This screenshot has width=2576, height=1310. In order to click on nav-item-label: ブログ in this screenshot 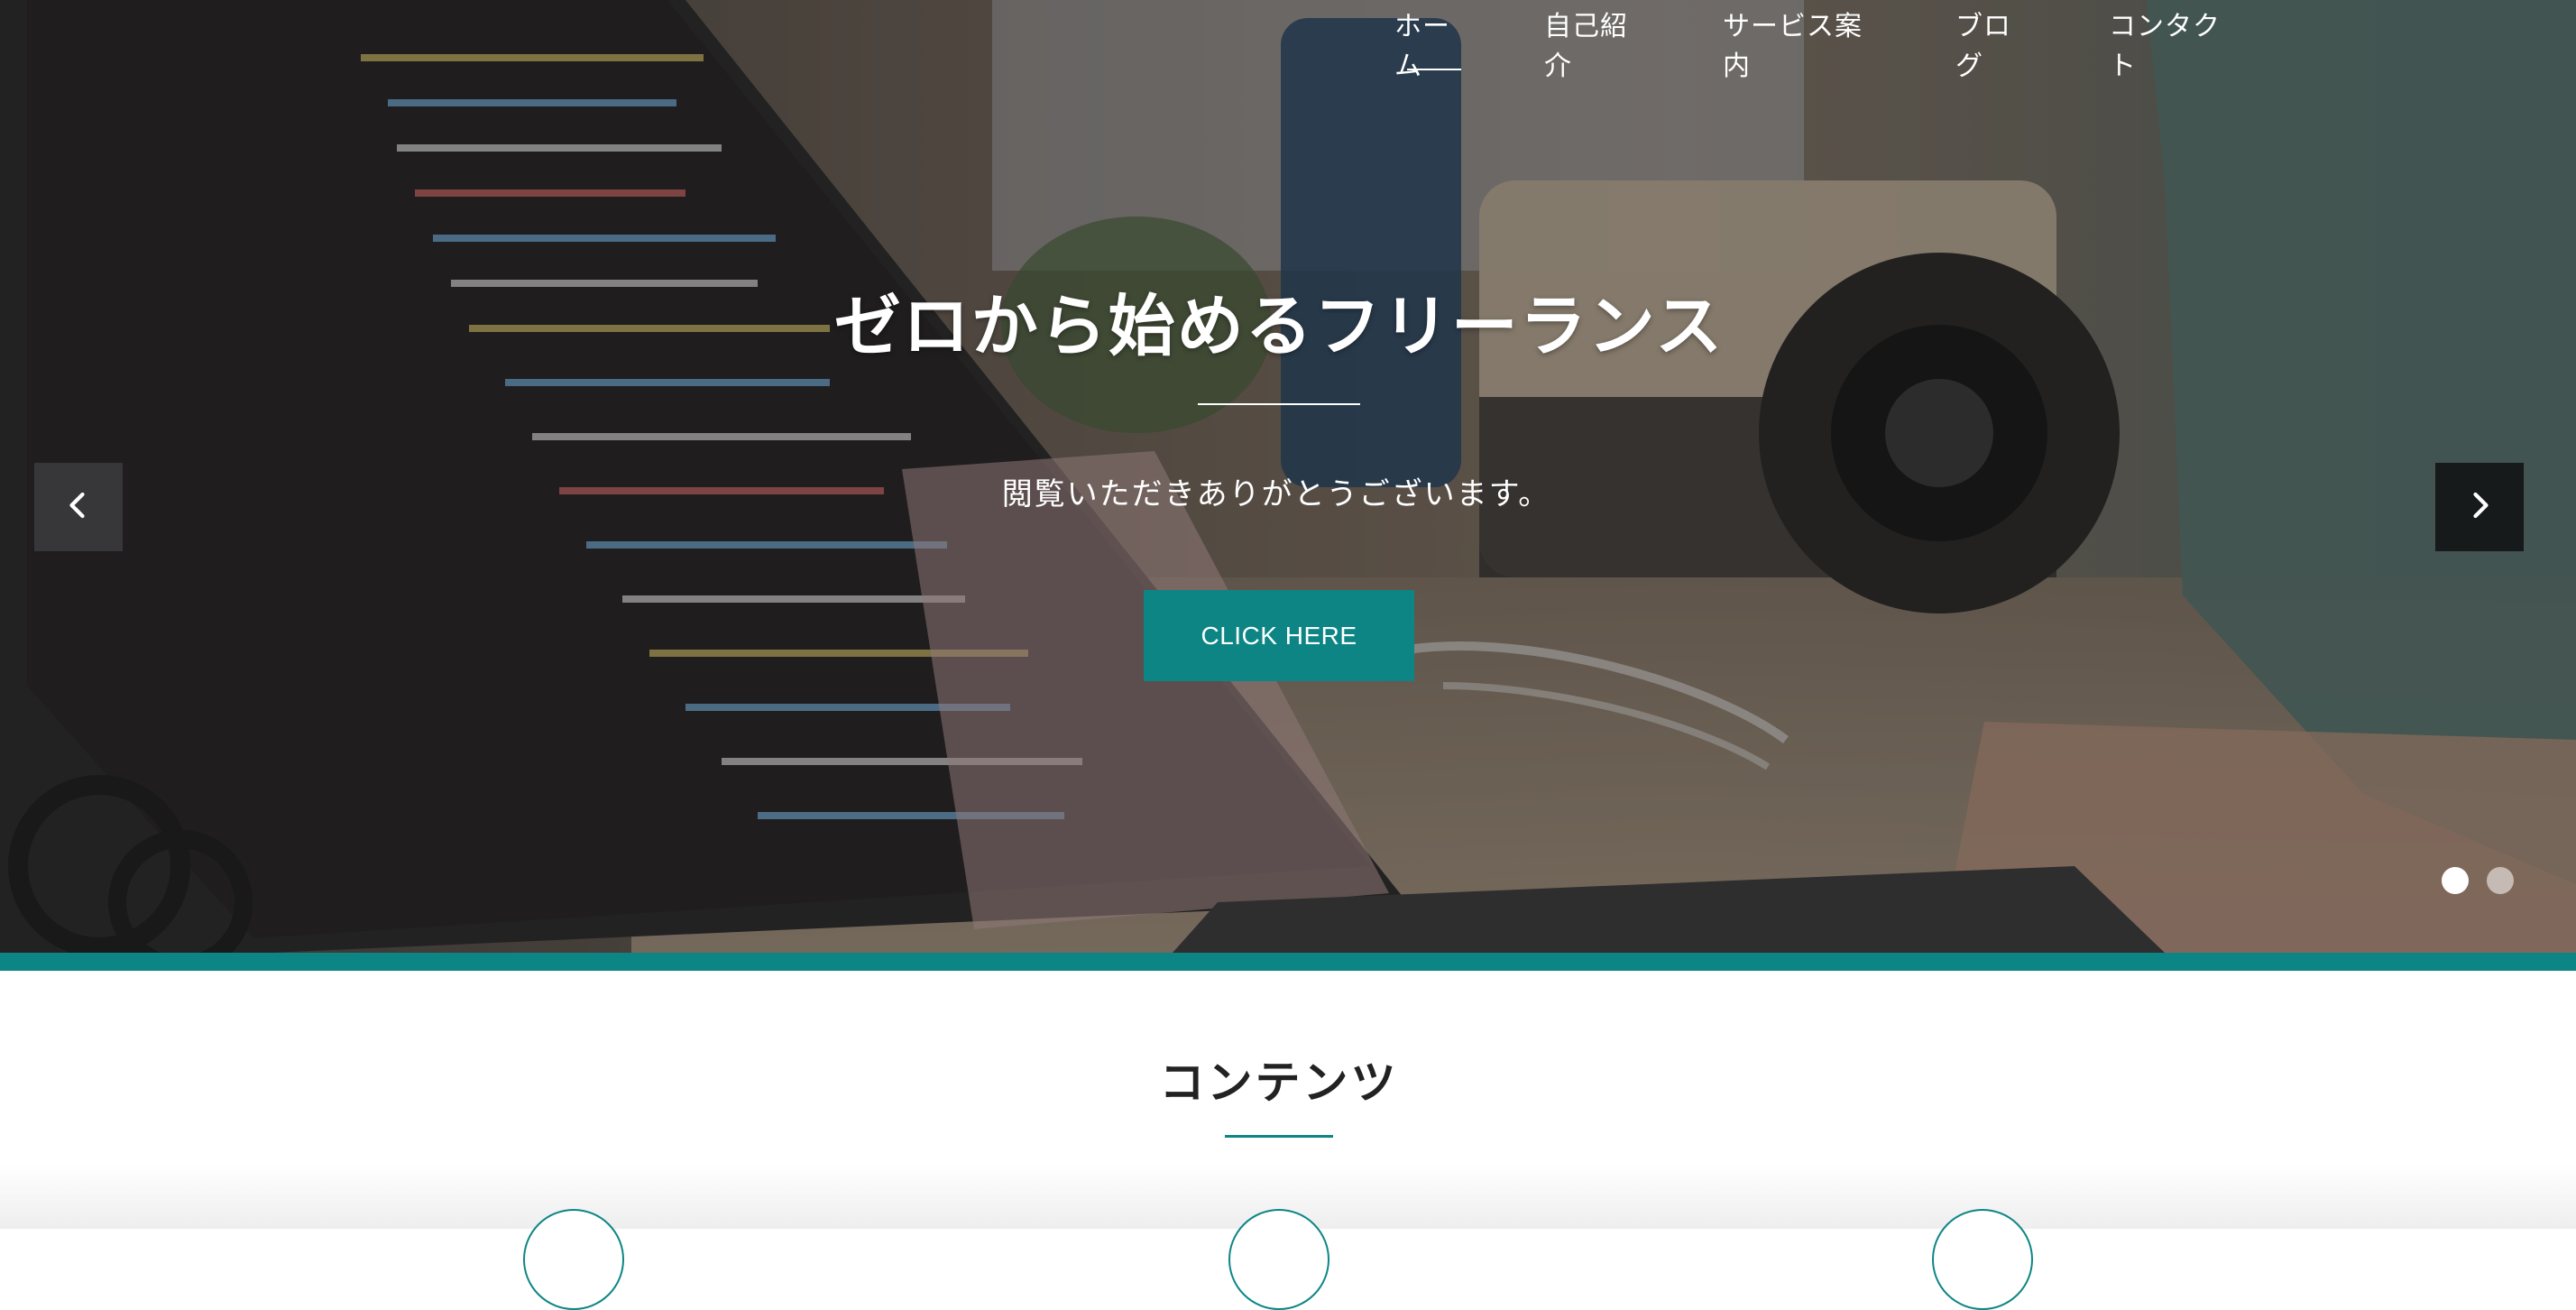, I will do `click(1983, 46)`.